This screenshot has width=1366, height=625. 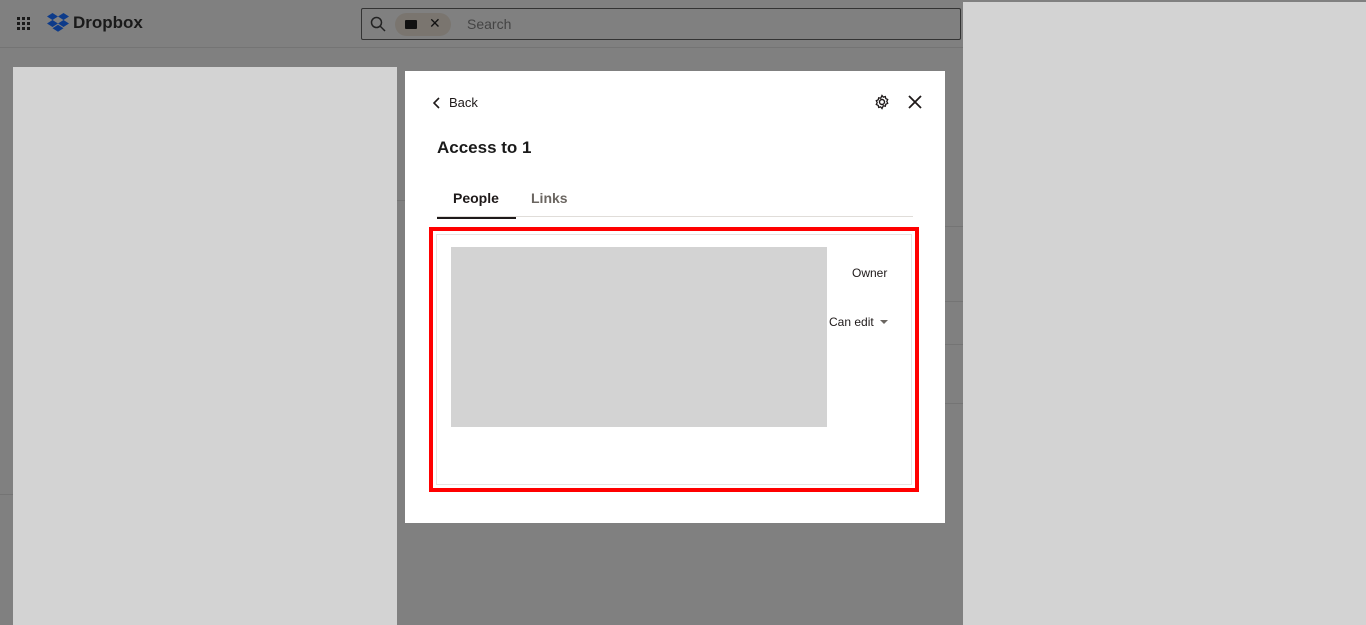 I want to click on member-permission-dropdown: Can edit, so click(x=858, y=322).